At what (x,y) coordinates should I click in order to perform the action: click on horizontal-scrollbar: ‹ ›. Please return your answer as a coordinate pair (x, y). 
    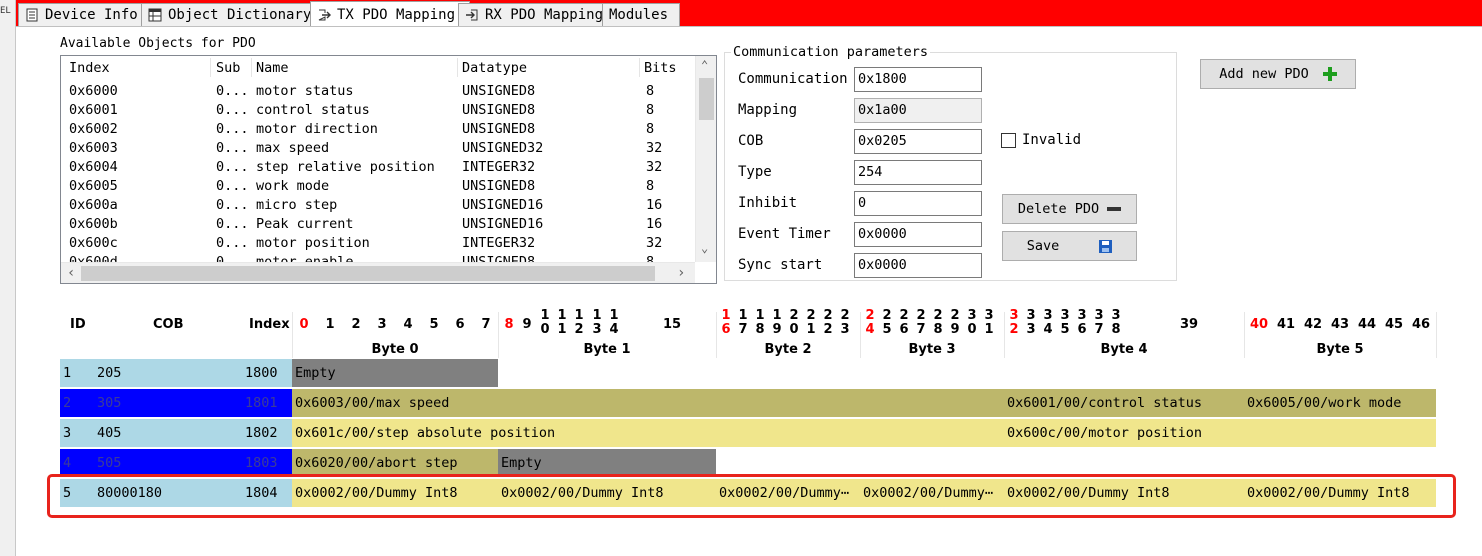
    Looking at the image, I should click on (378, 272).